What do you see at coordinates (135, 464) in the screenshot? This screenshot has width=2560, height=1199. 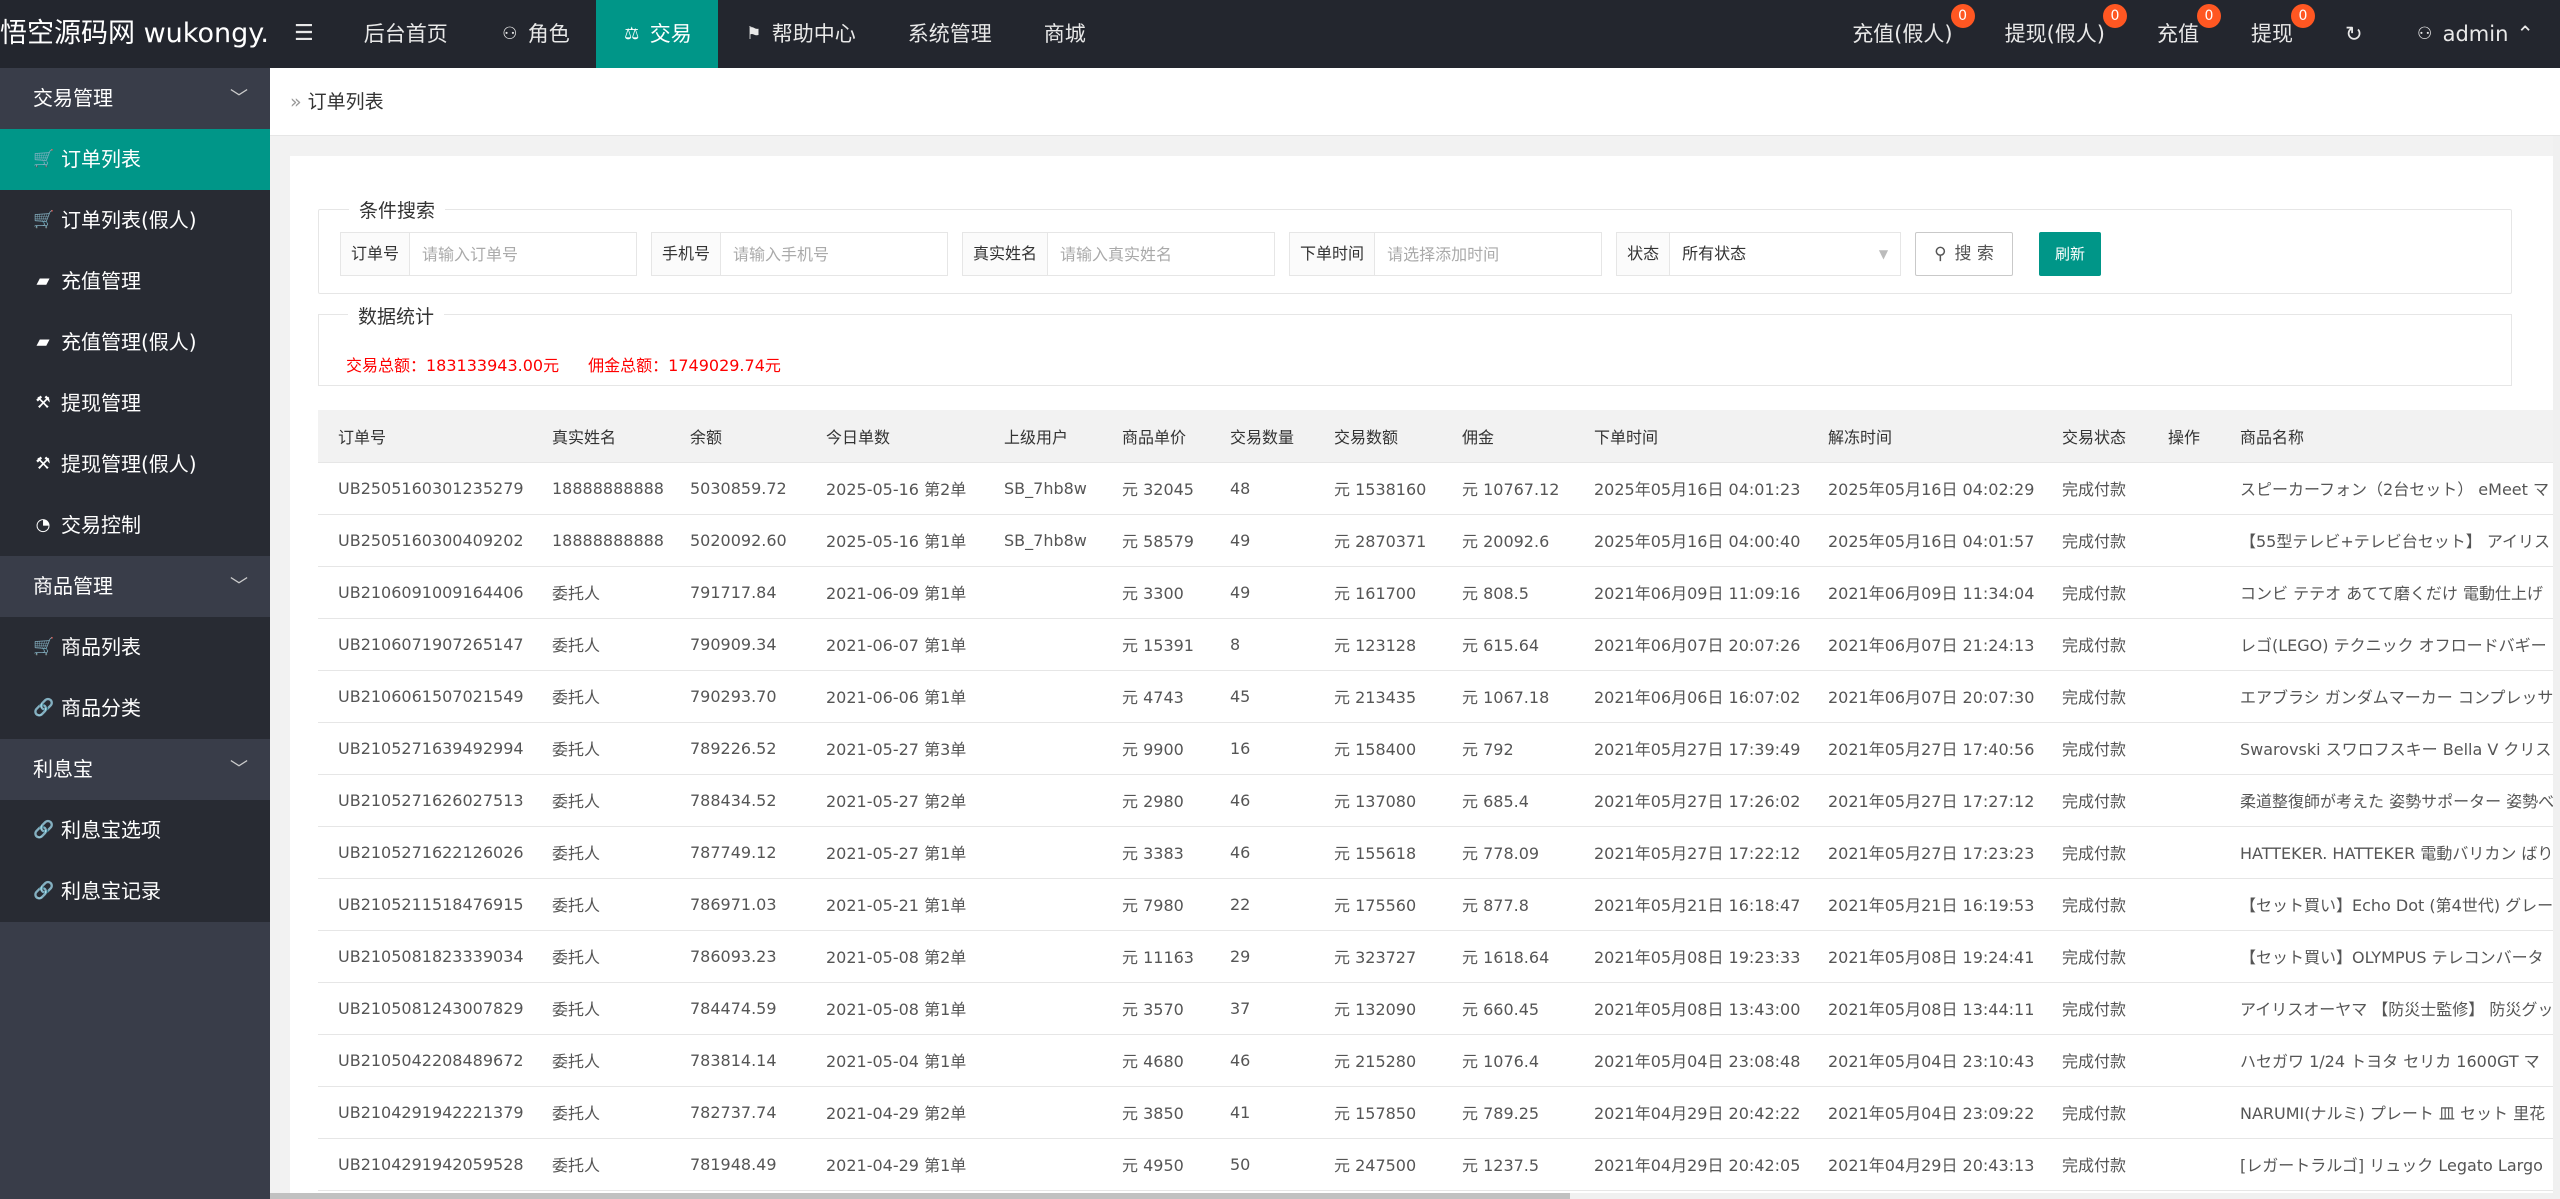 I see `sidebar-item-withdraw-fake: ⚒ 提现管理(假人)` at bounding box center [135, 464].